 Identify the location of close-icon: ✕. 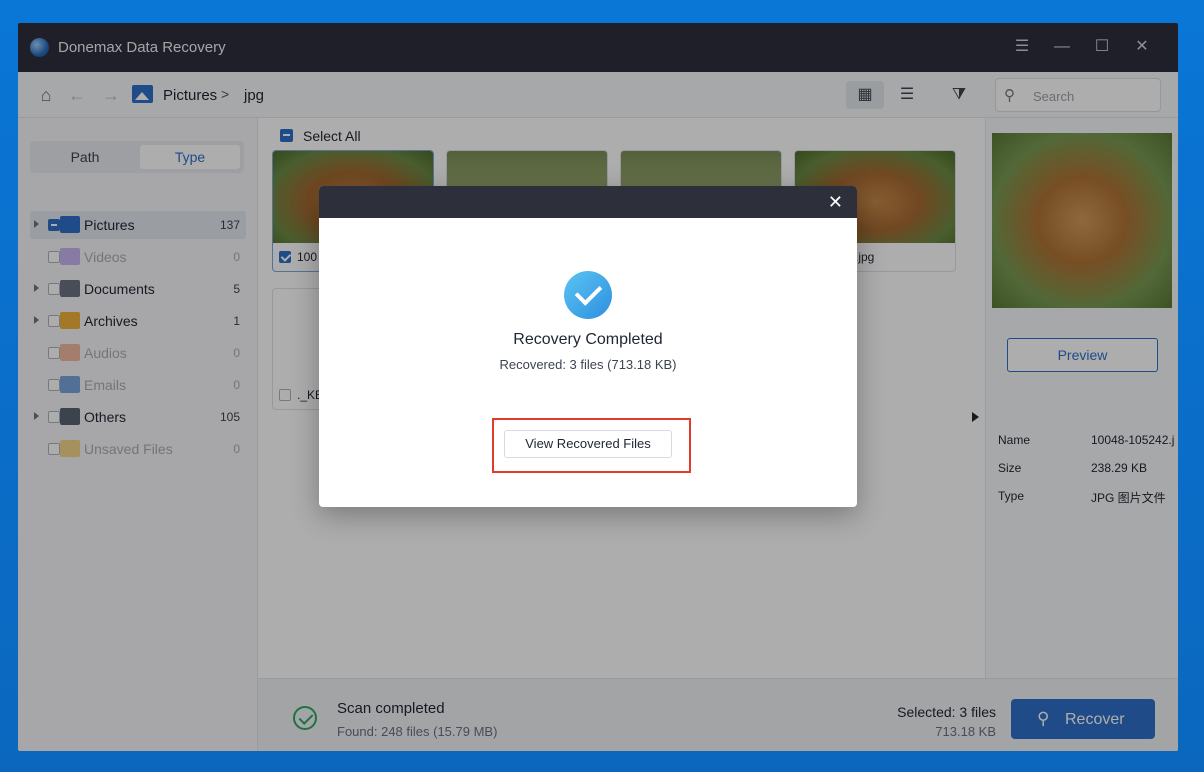
(835, 202).